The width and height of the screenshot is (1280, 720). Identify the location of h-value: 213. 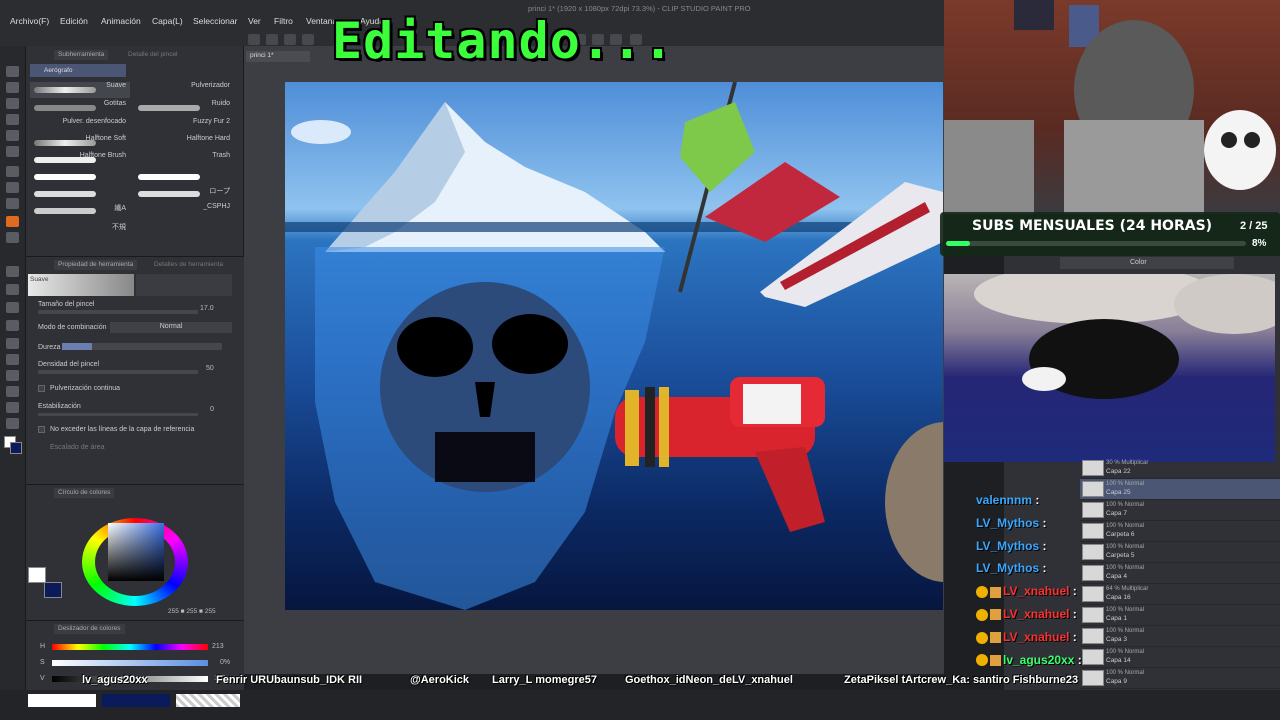
(218, 646).